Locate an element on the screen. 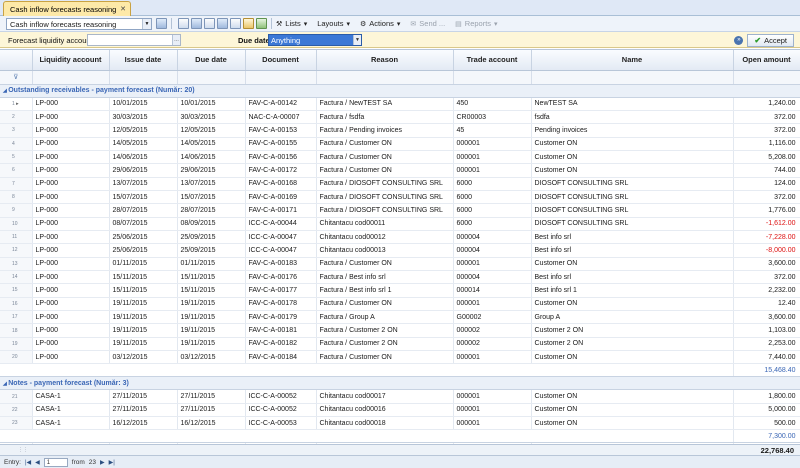 Image resolution: width=800 pixels, height=468 pixels. table-cell: 29/06/2015 is located at coordinates (211, 170).